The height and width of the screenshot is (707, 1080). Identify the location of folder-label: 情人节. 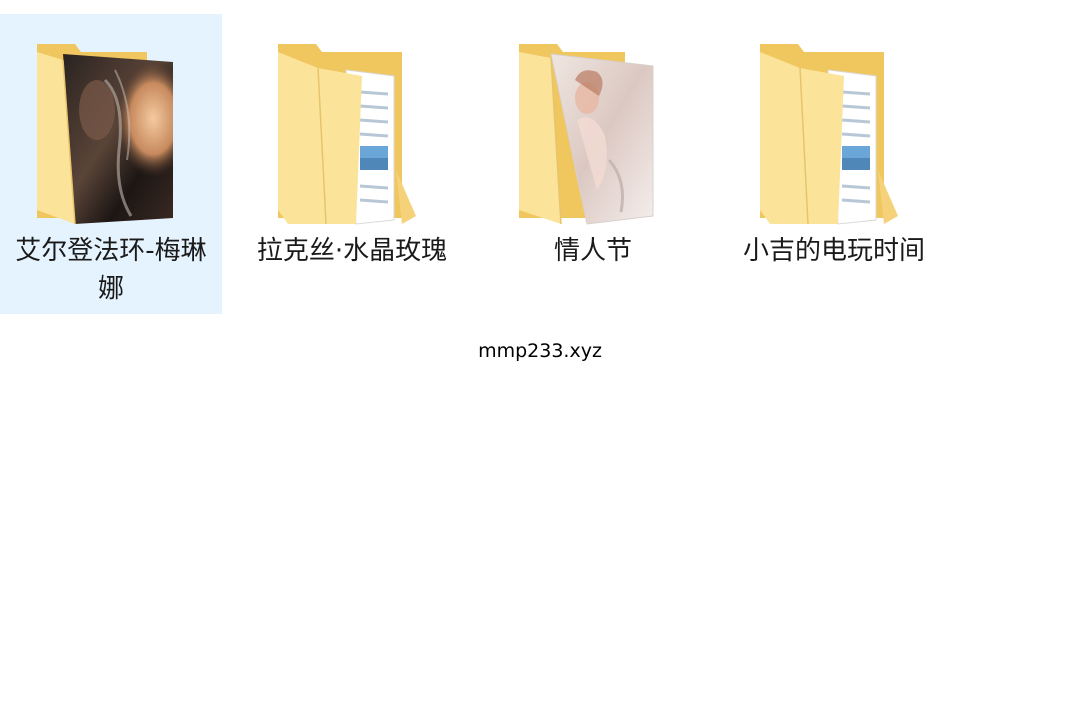
(592, 251).